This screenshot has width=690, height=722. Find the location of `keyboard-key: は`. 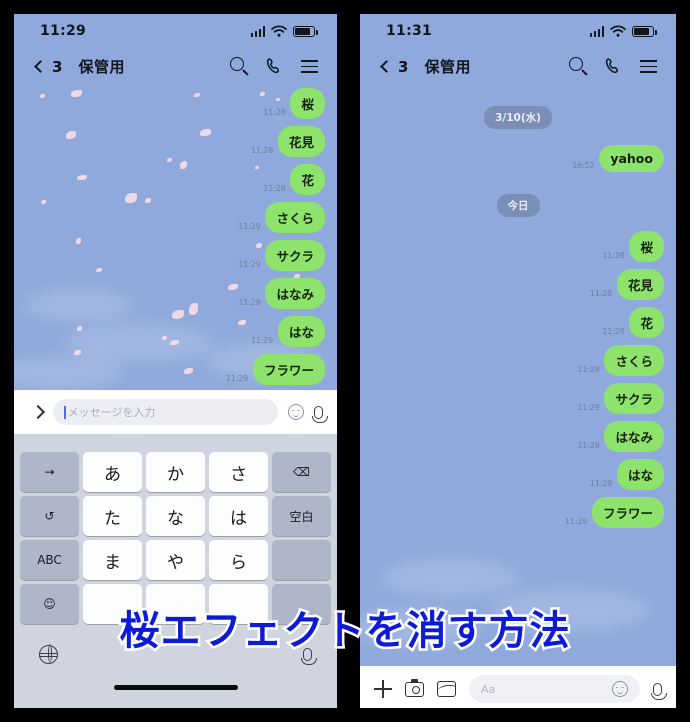

keyboard-key: は is located at coordinates (238, 516).